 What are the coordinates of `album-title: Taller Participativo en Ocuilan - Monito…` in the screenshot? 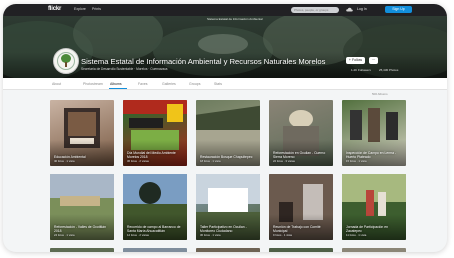 It's located at (229, 231).